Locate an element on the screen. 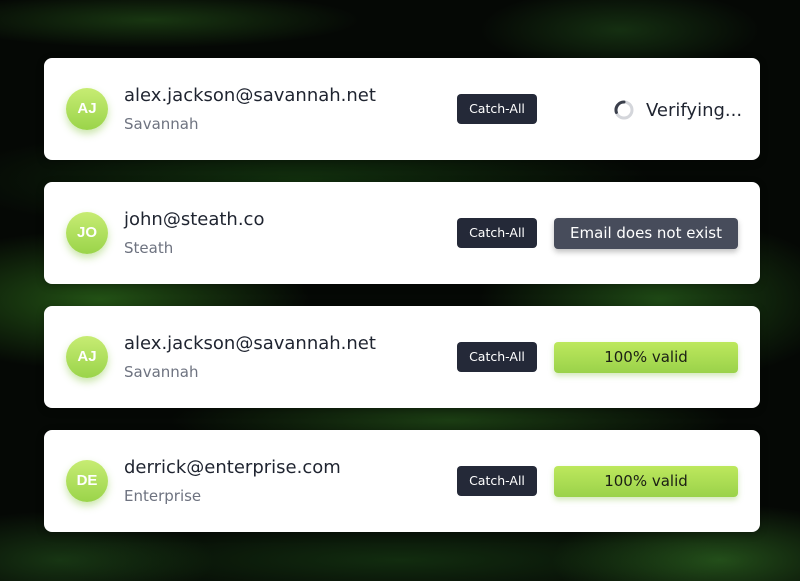  email-address: derrick@enterprise.com is located at coordinates (232, 467).